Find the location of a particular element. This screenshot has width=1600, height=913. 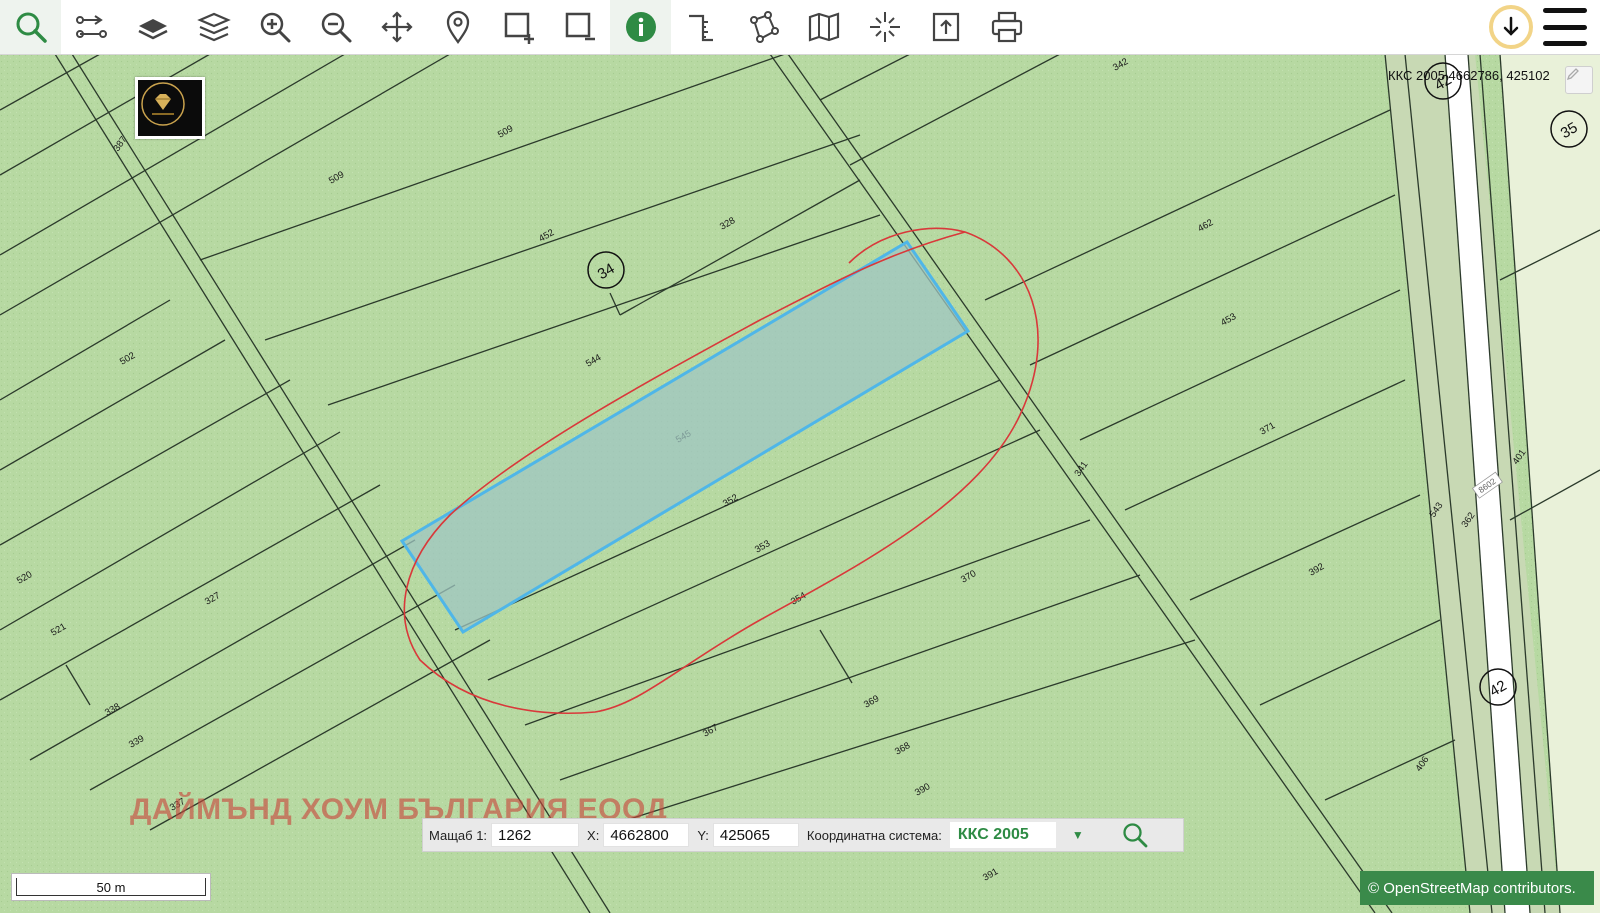

y-coordinate-input is located at coordinates (755, 835).